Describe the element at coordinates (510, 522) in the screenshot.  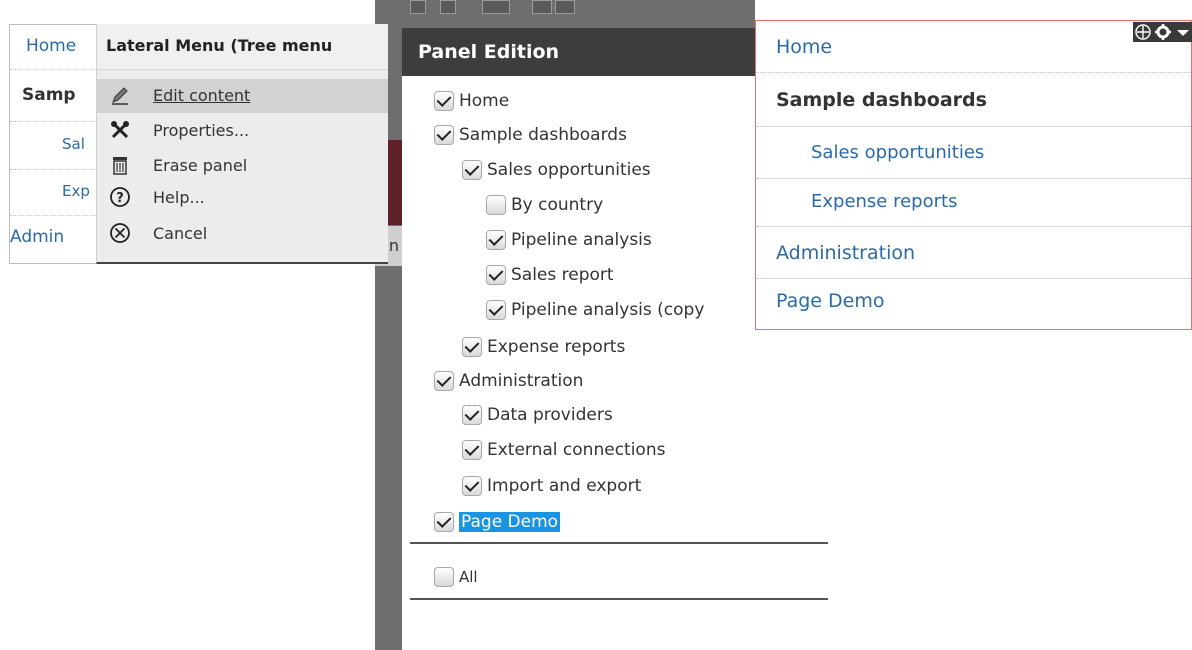
I see `checkbox-label-selected: Page Demo` at that location.